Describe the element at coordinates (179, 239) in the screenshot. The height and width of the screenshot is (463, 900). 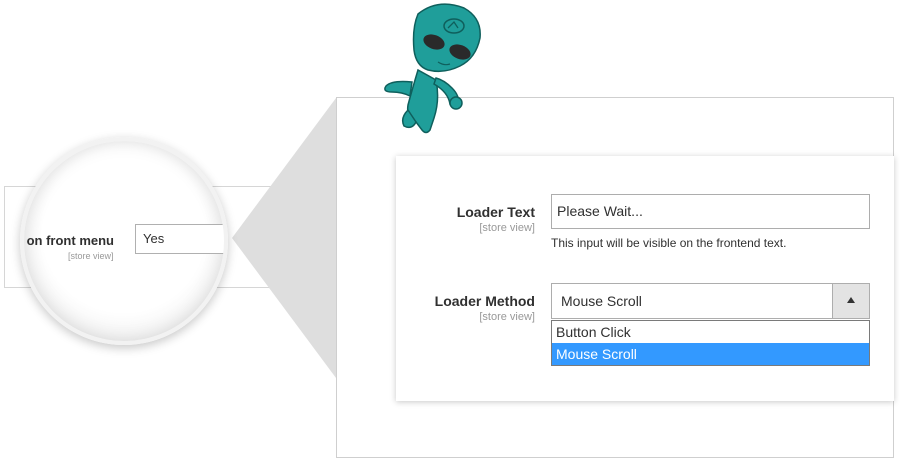
I see `front-menu-select: Yes` at that location.